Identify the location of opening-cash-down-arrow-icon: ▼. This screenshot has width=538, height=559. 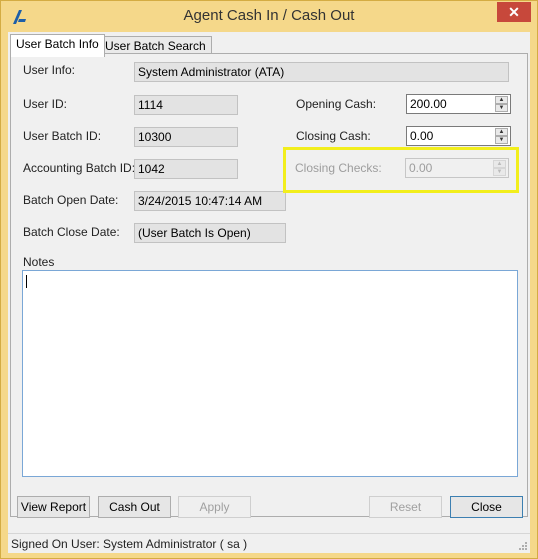
(501, 108).